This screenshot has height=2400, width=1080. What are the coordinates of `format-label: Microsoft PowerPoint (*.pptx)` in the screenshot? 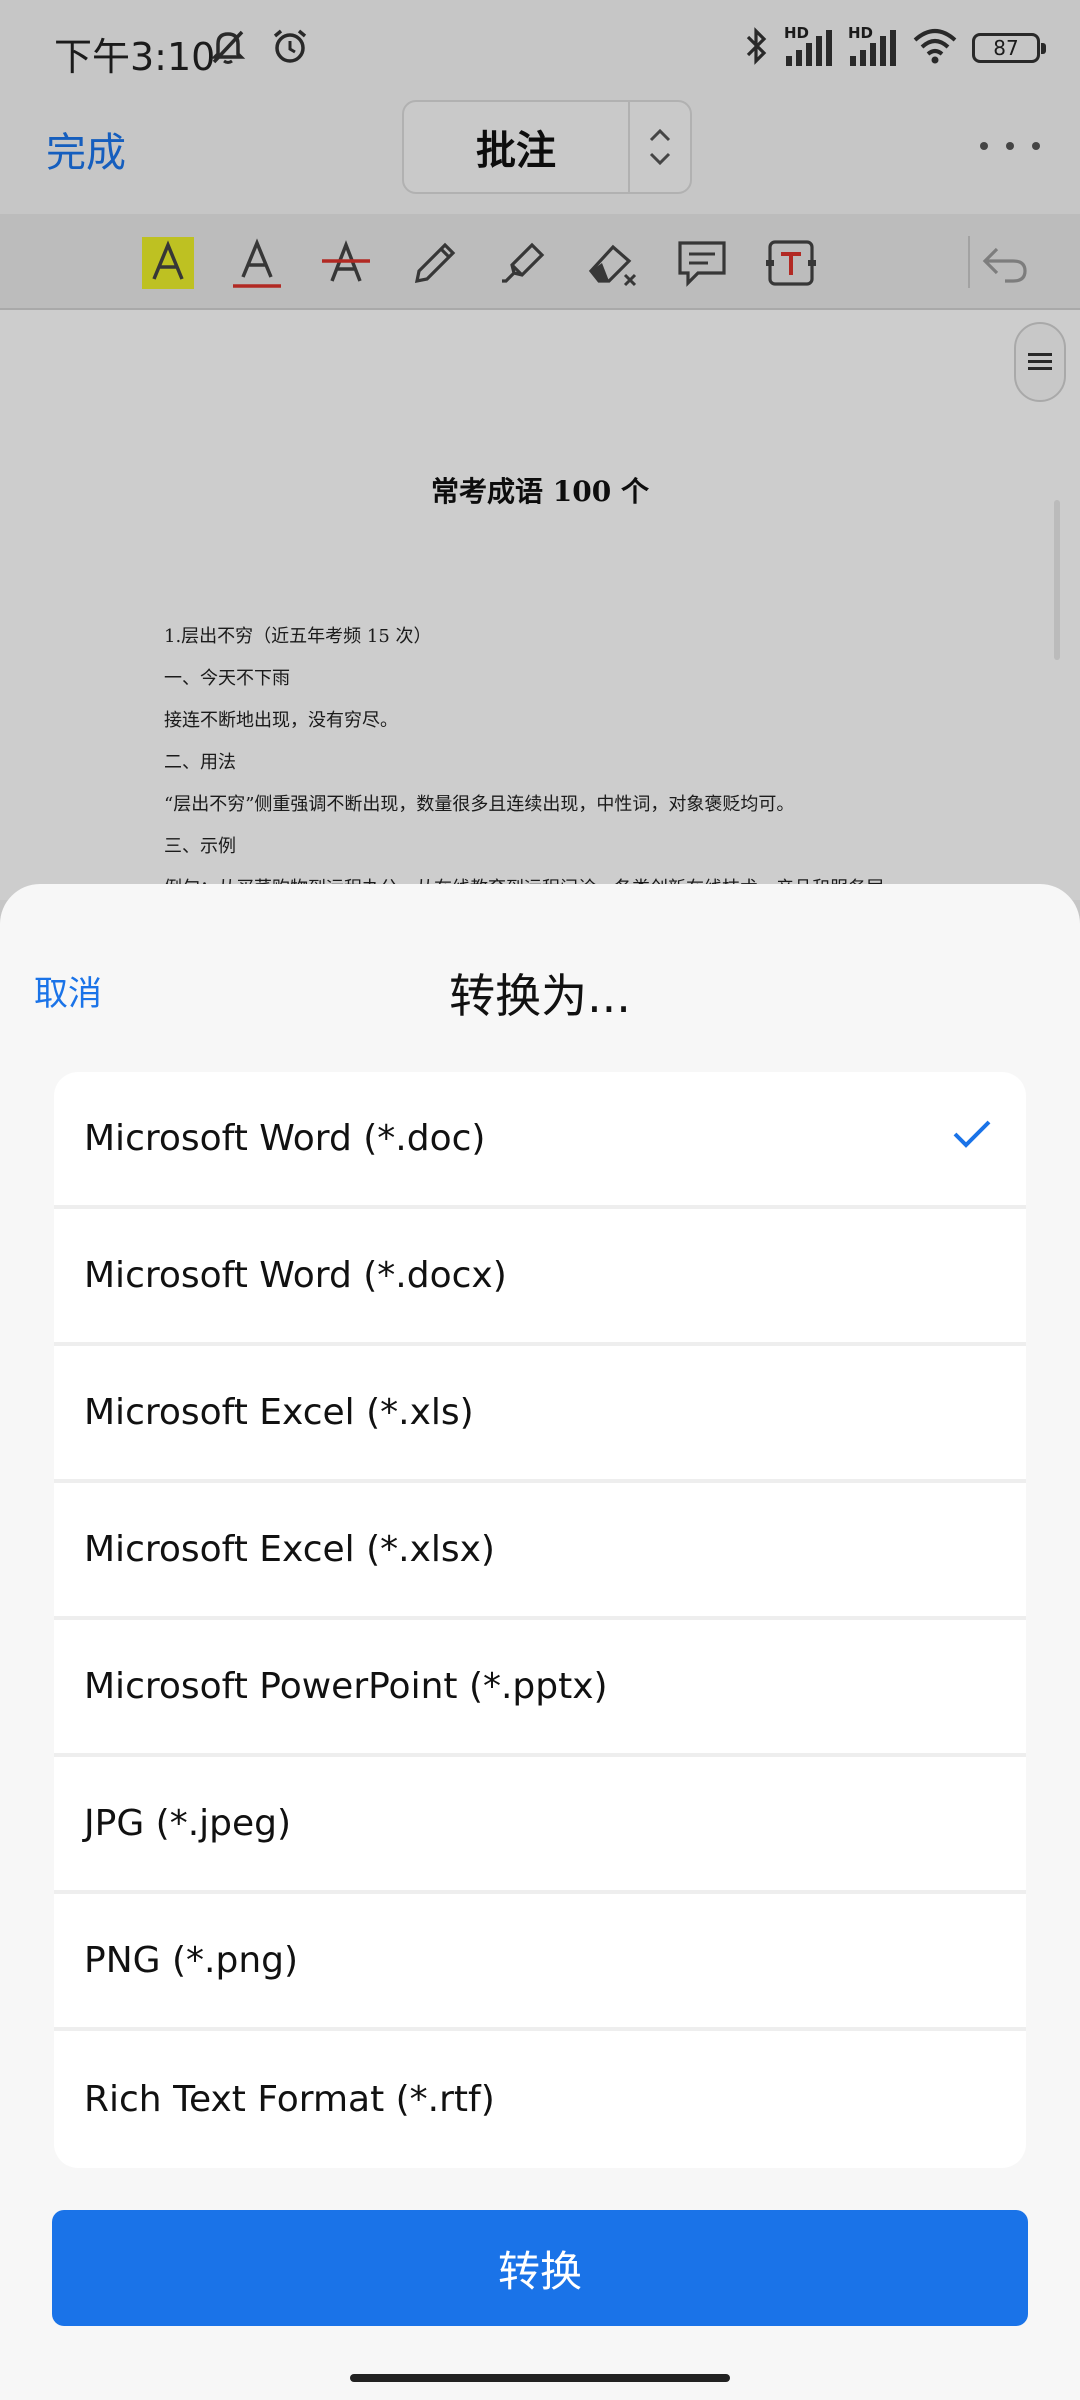 It's located at (346, 1686).